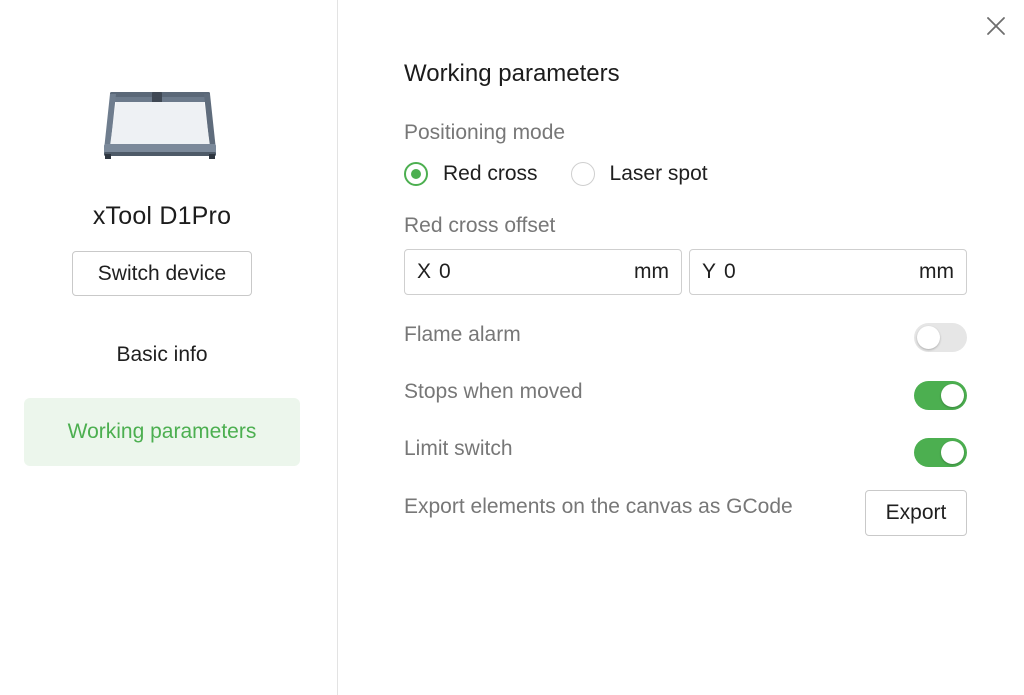  What do you see at coordinates (651, 271) in the screenshot?
I see `offset-x-unit: mm` at bounding box center [651, 271].